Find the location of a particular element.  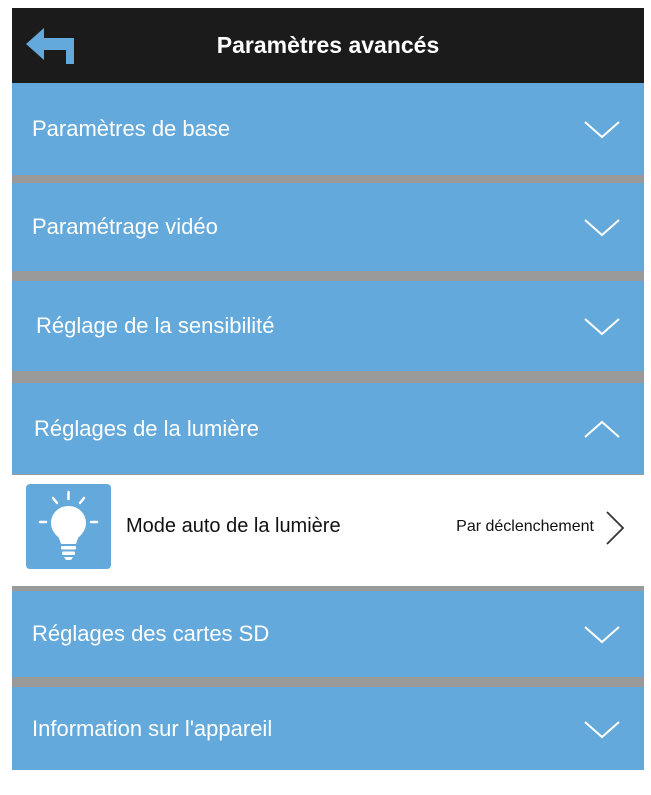

page-title: Paramètres avancés is located at coordinates (328, 45).